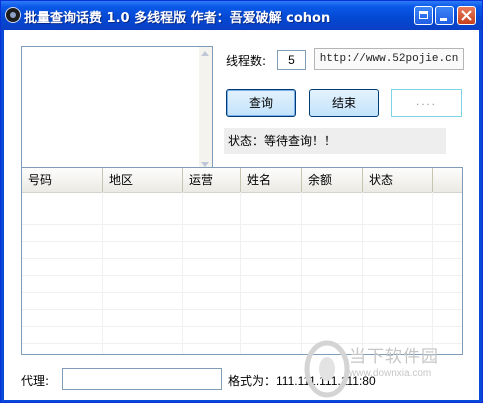 This screenshot has height=403, width=483. Describe the element at coordinates (13, 15) in the screenshot. I see `app-icon` at that location.